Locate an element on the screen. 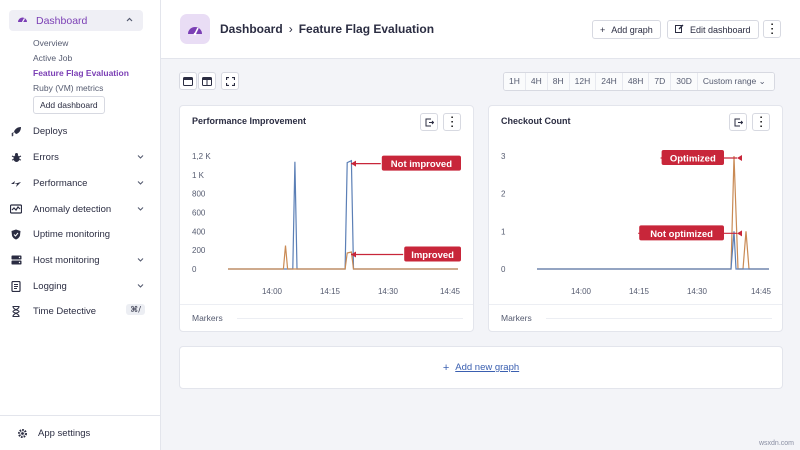  annotation-arrowhead is located at coordinates (739, 158).